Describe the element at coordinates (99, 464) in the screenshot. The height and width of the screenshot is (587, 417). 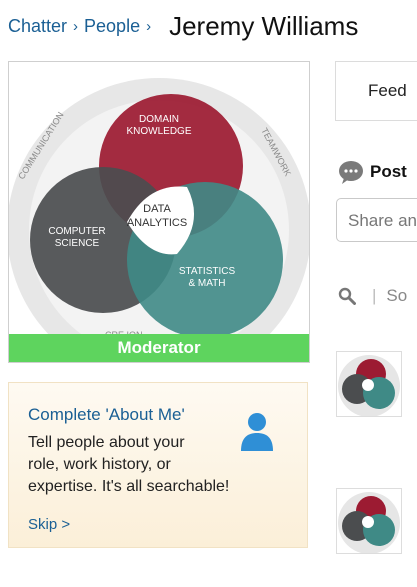
I see `about-me-line: role, work history, or` at that location.